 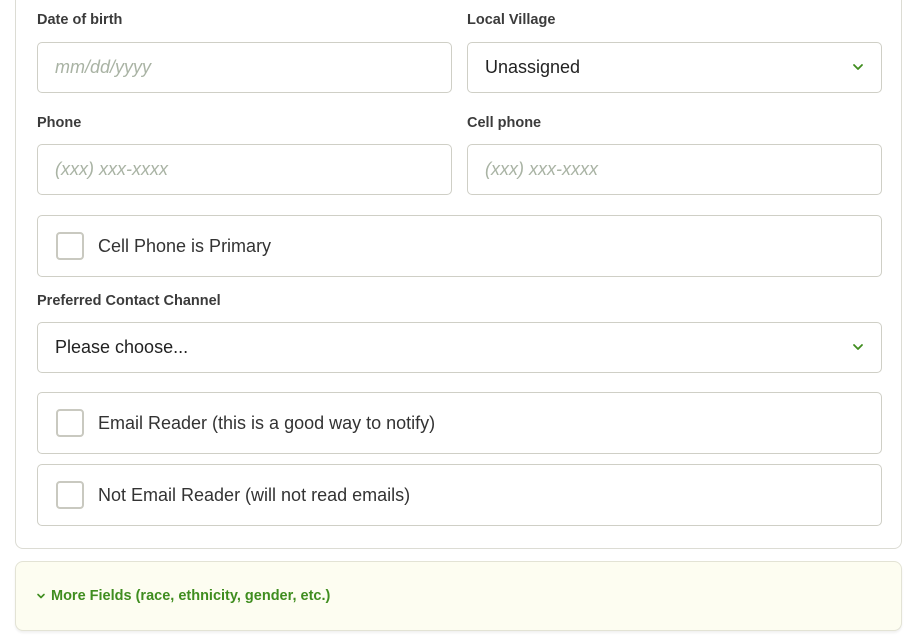 What do you see at coordinates (511, 20) in the screenshot?
I see `village-label: Local Village` at bounding box center [511, 20].